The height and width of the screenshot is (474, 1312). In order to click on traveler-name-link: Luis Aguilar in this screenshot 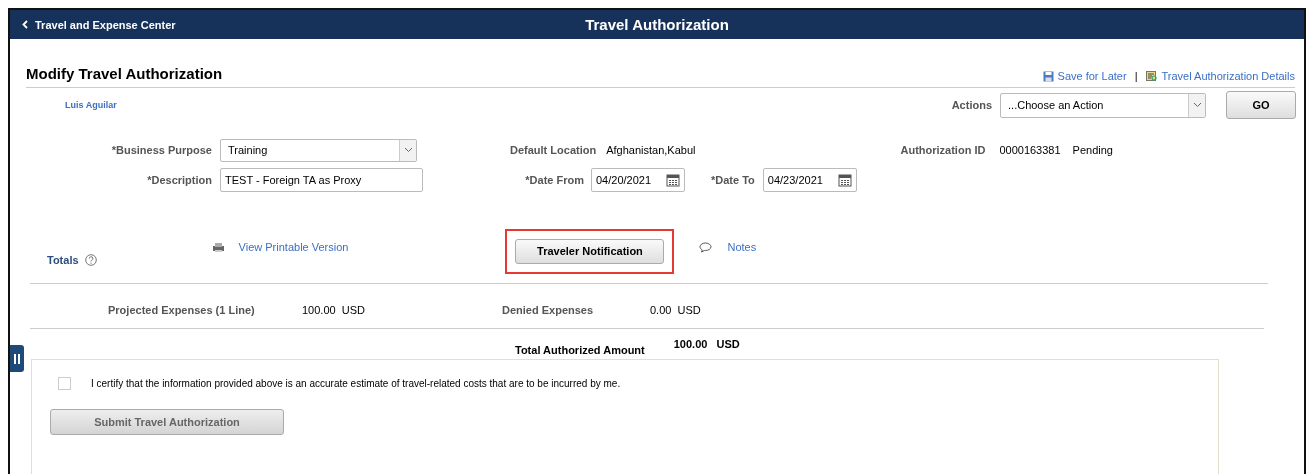, I will do `click(91, 105)`.